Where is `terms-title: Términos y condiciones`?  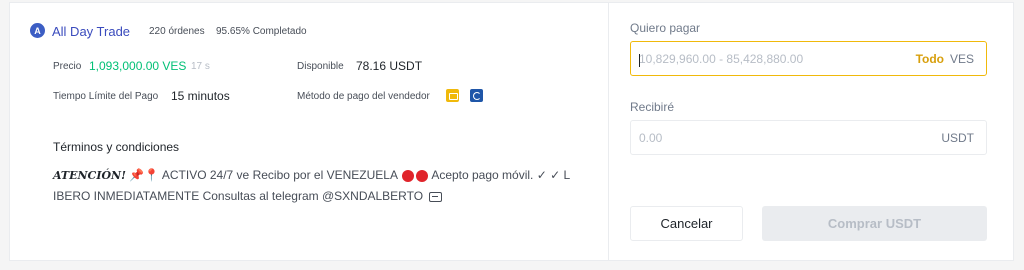 terms-title: Términos y condiciones is located at coordinates (116, 147).